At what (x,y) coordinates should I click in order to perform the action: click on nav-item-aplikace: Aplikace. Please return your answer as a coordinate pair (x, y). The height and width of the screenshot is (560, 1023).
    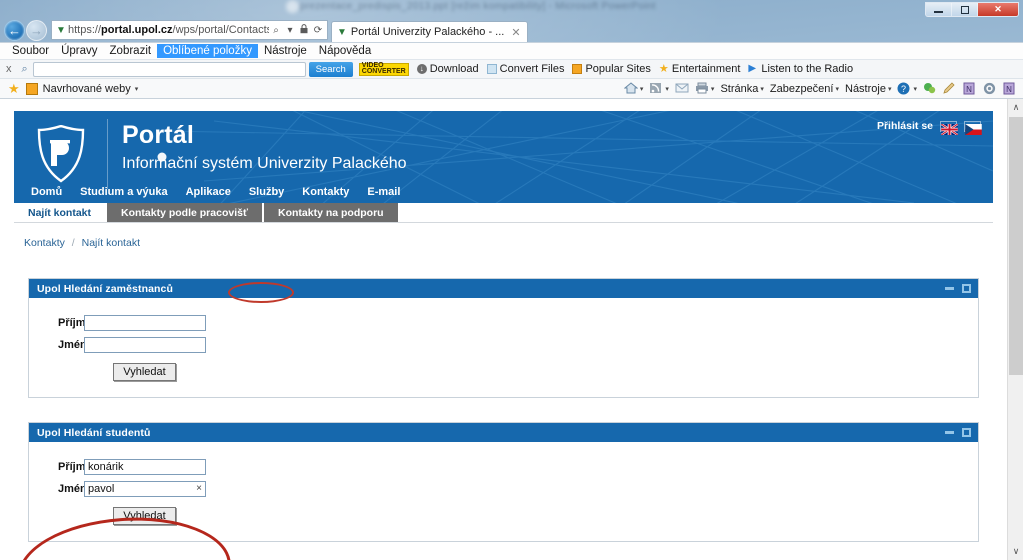
    Looking at the image, I should click on (208, 192).